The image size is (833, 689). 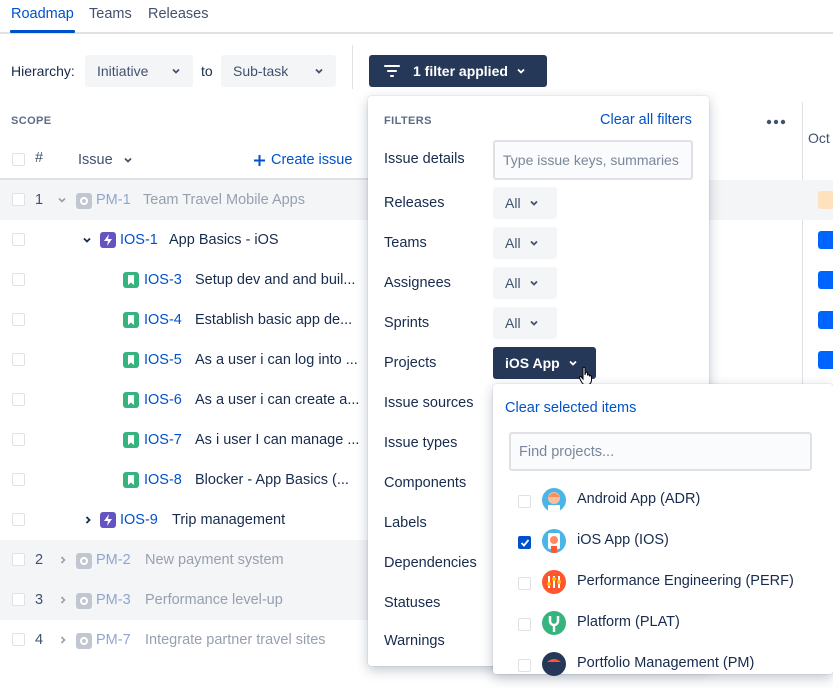 I want to click on issue-summary: Integrate partner travel sites, so click(x=235, y=640).